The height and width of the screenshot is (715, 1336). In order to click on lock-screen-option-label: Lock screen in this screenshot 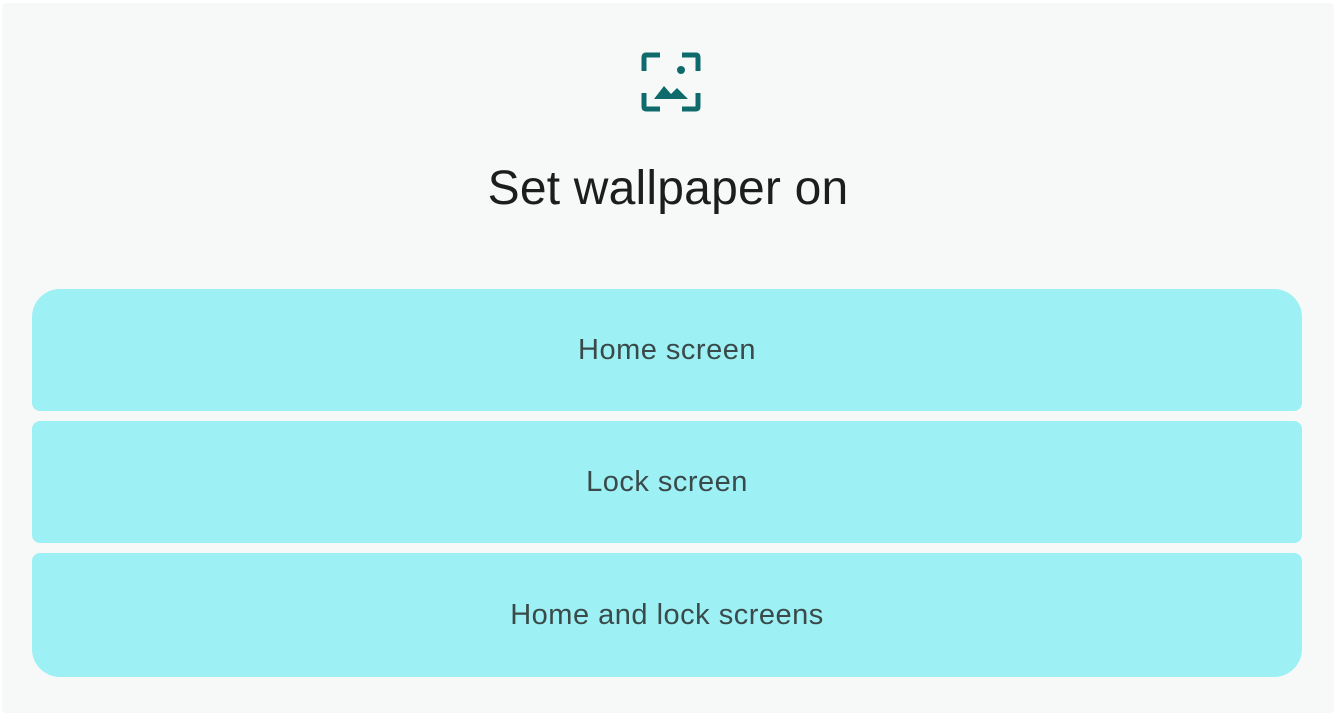, I will do `click(667, 481)`.